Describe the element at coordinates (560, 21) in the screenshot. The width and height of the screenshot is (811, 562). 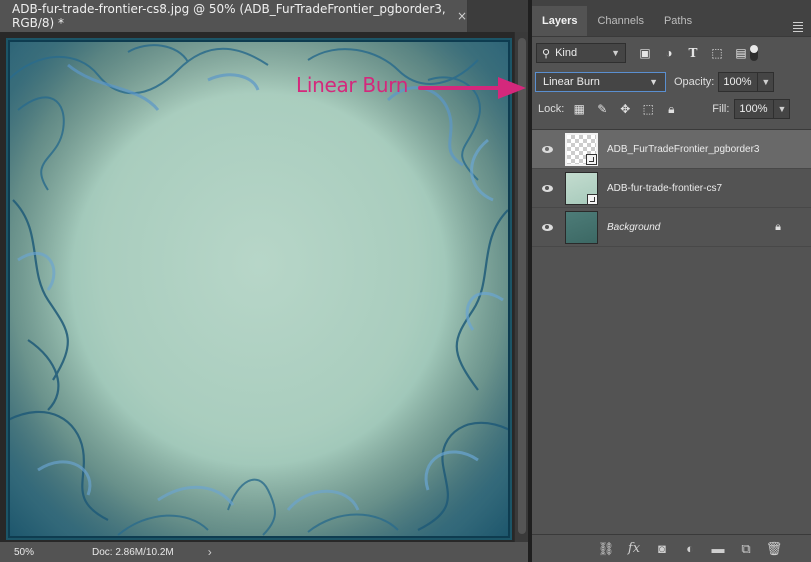
I see `tab-layers: Layers` at that location.